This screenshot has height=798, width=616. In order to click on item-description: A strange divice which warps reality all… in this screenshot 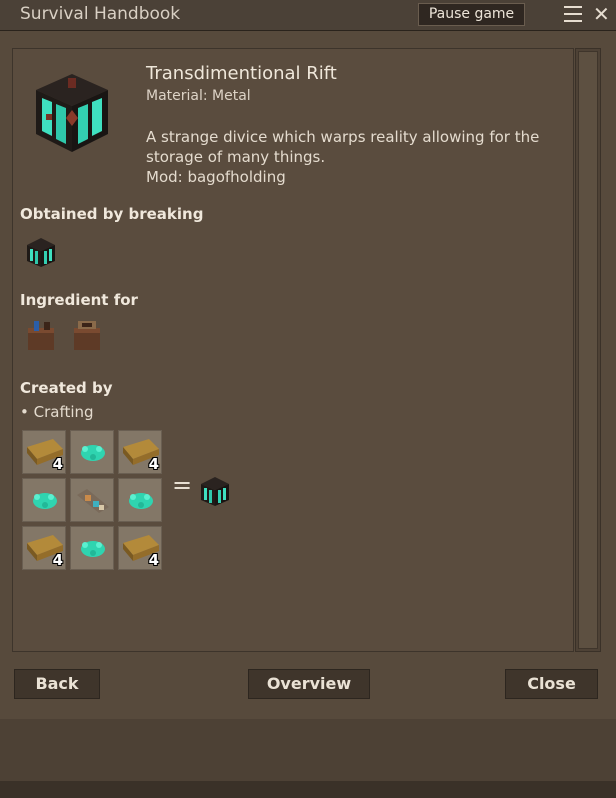, I will do `click(343, 147)`.